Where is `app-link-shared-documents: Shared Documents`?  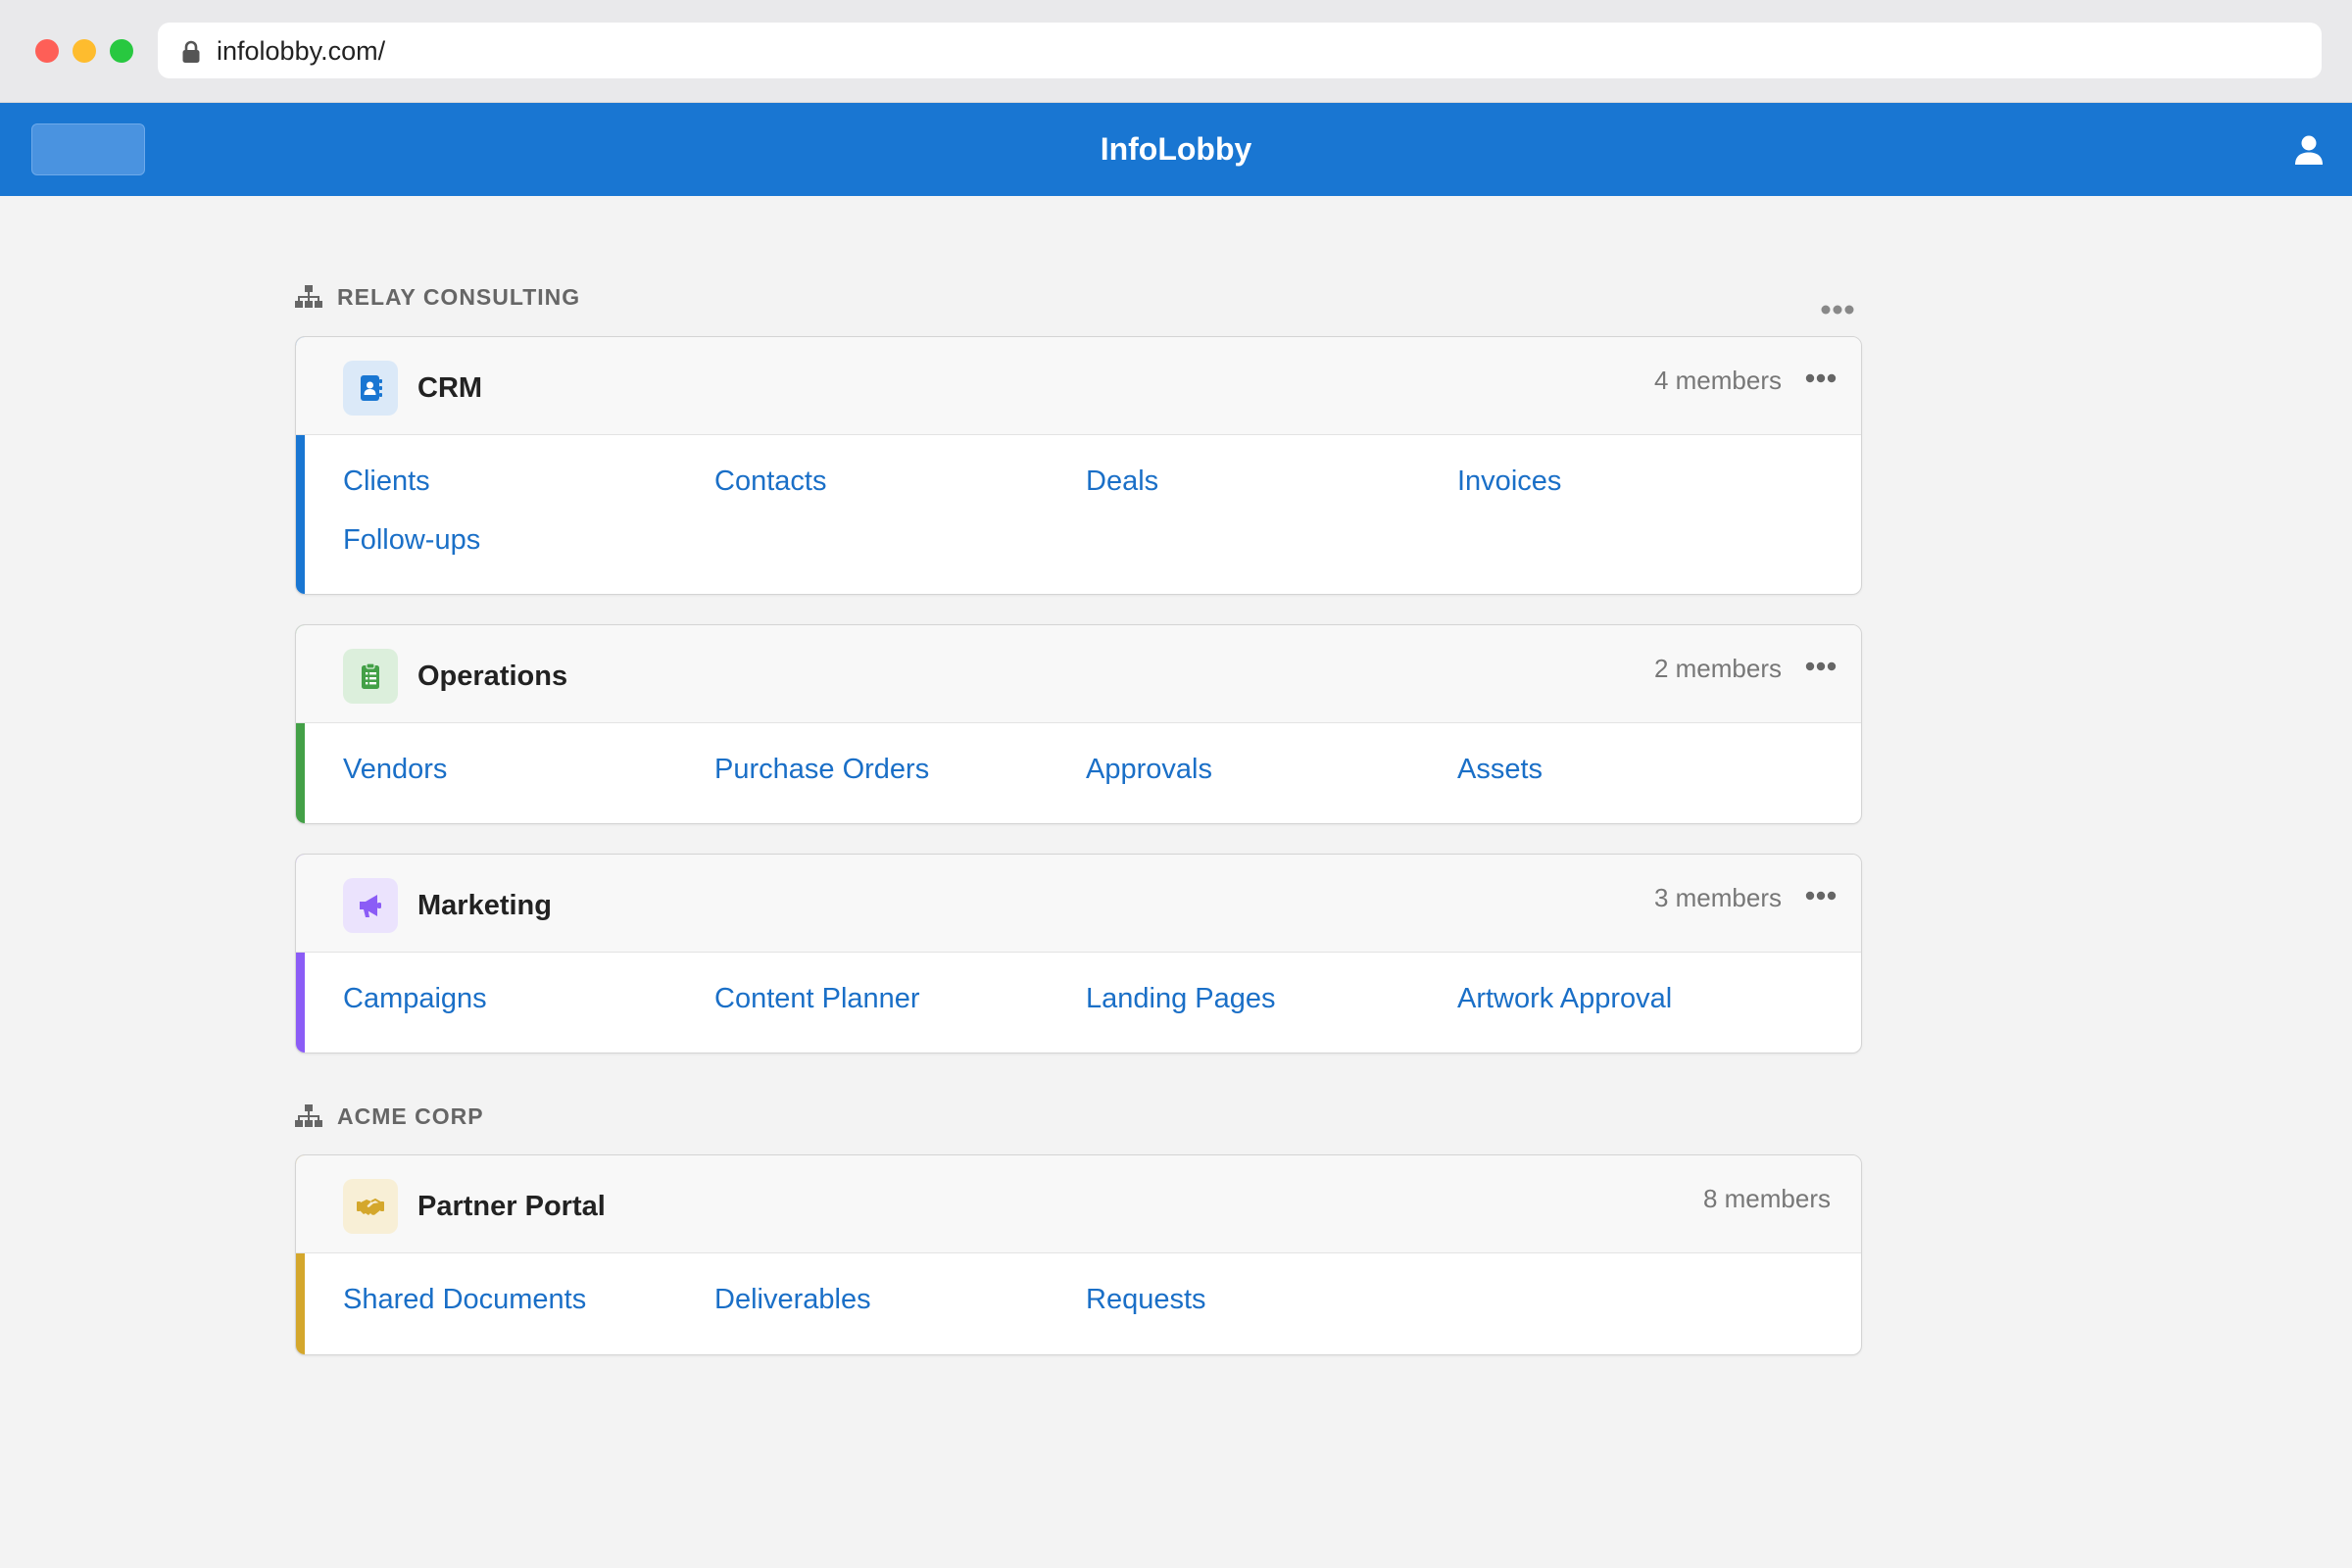 app-link-shared-documents: Shared Documents is located at coordinates (528, 1299).